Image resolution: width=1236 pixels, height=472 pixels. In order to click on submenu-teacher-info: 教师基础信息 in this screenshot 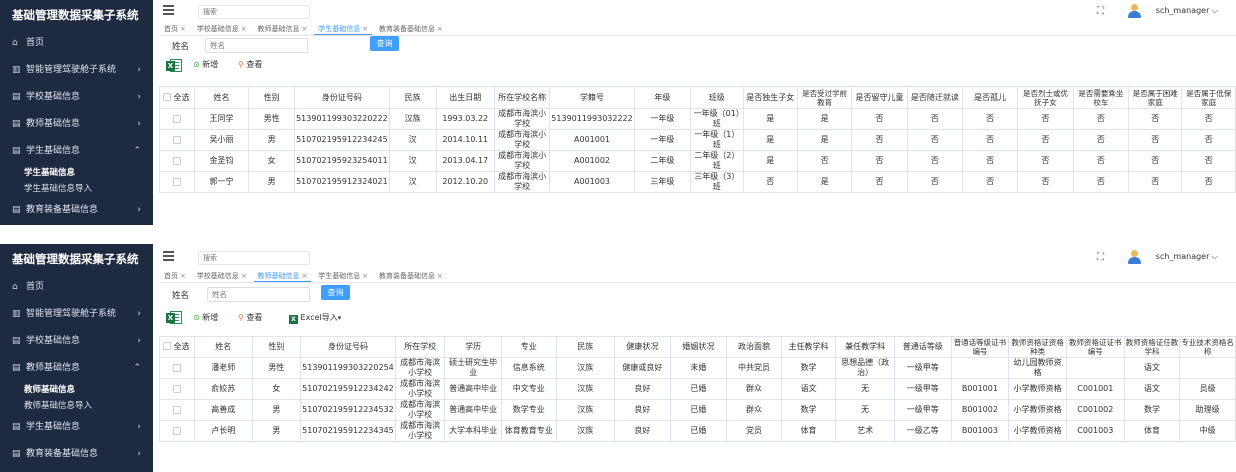, I will do `click(76, 390)`.